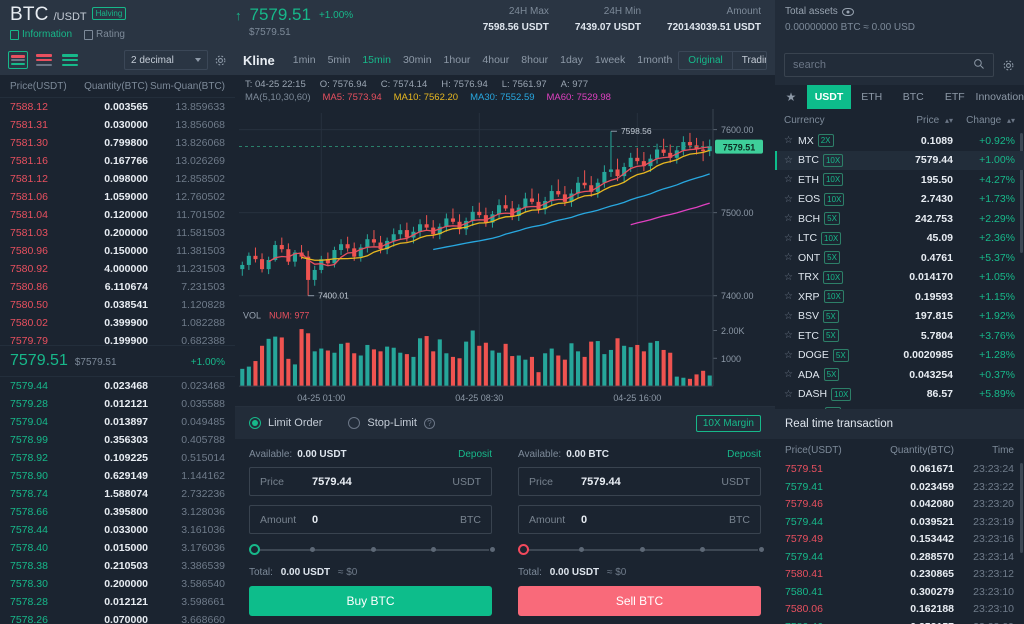 The image size is (1024, 624). Describe the element at coordinates (117, 107) in the screenshot. I see `order-book-row: 7588.12 0.003565 13.859633` at that location.